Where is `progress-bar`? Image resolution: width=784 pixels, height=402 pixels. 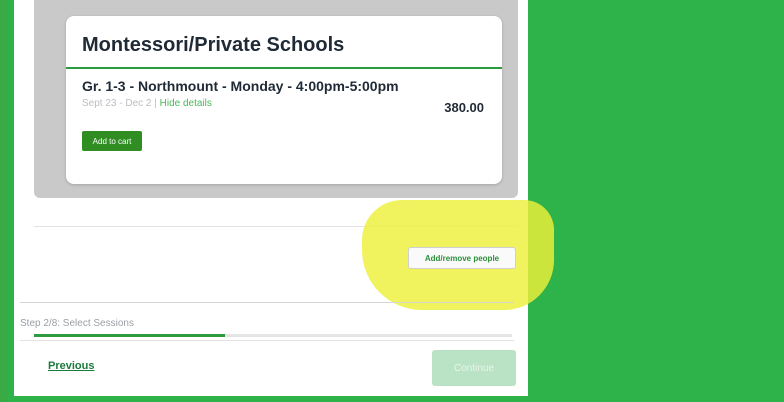
progress-bar is located at coordinates (273, 335).